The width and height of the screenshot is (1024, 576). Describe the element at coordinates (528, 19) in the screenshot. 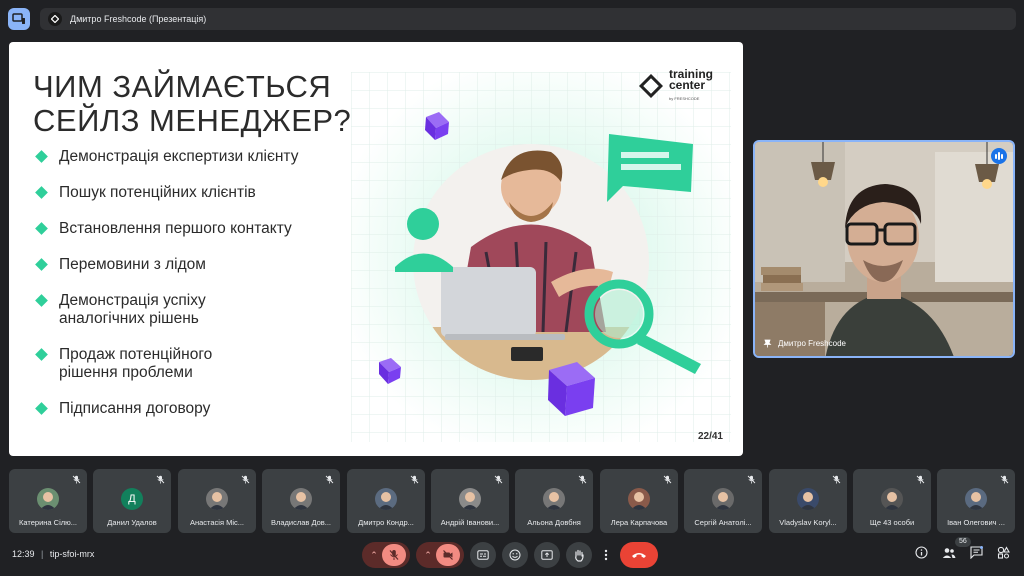

I see `presentation-title-bar: Дмитро Freshcode (Презентація)` at that location.